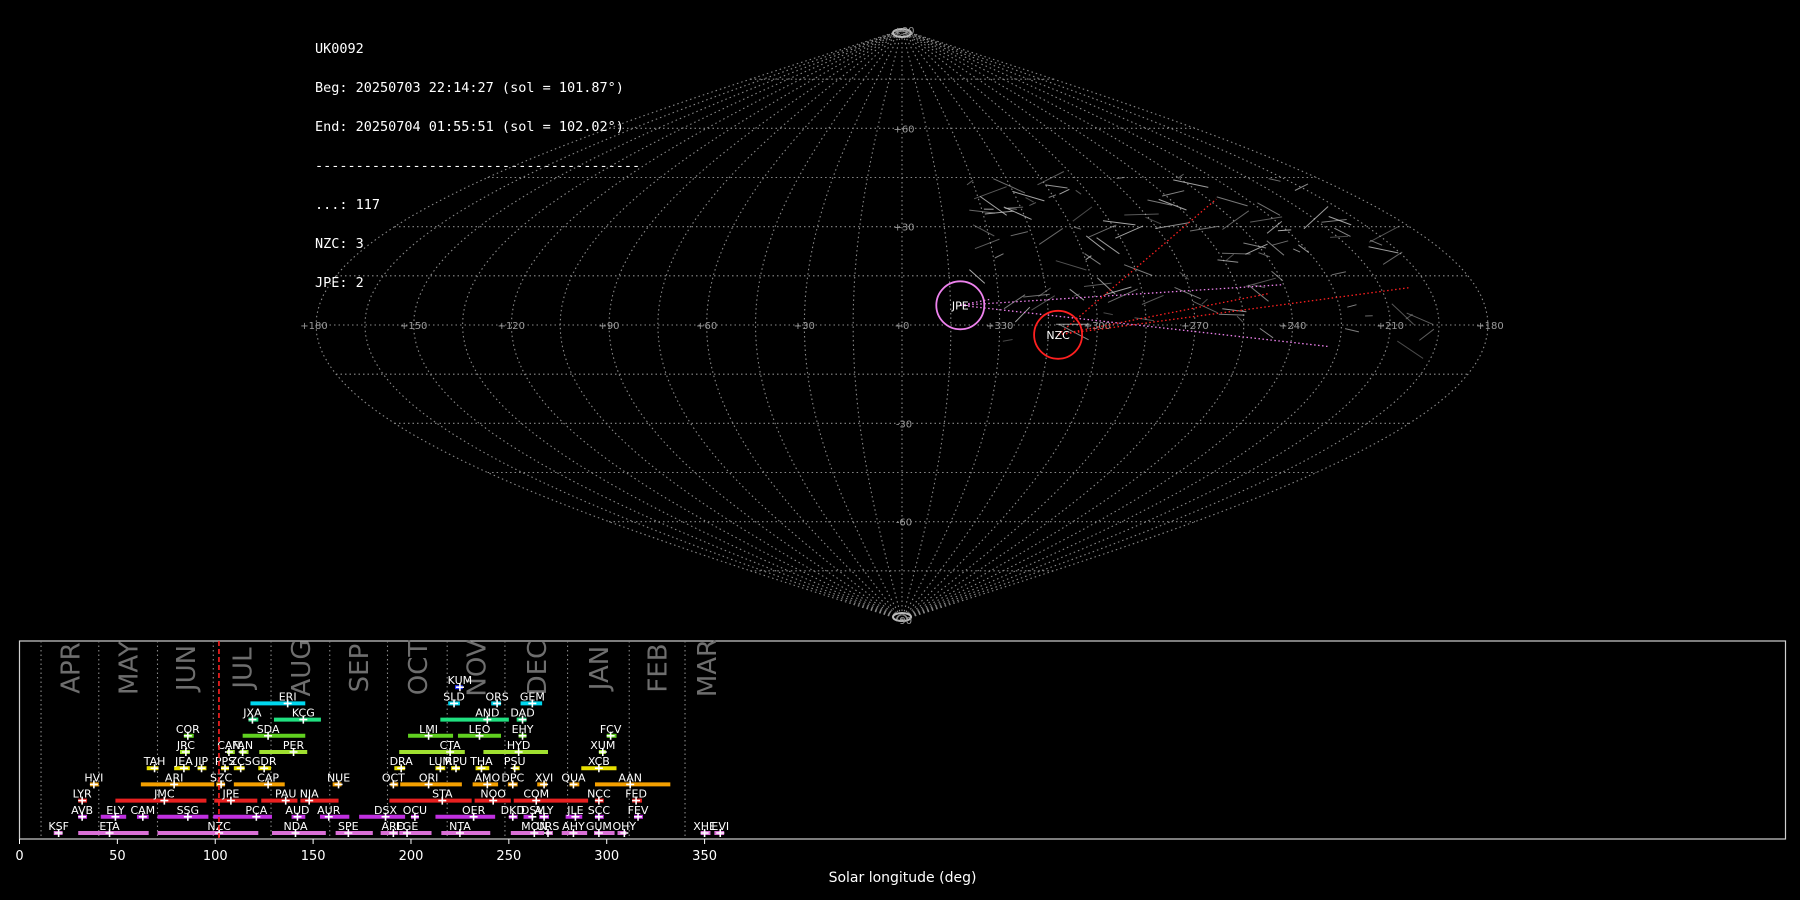  Describe the element at coordinates (903, 129) in the screenshot. I see `lat-tick-label: +60` at that location.